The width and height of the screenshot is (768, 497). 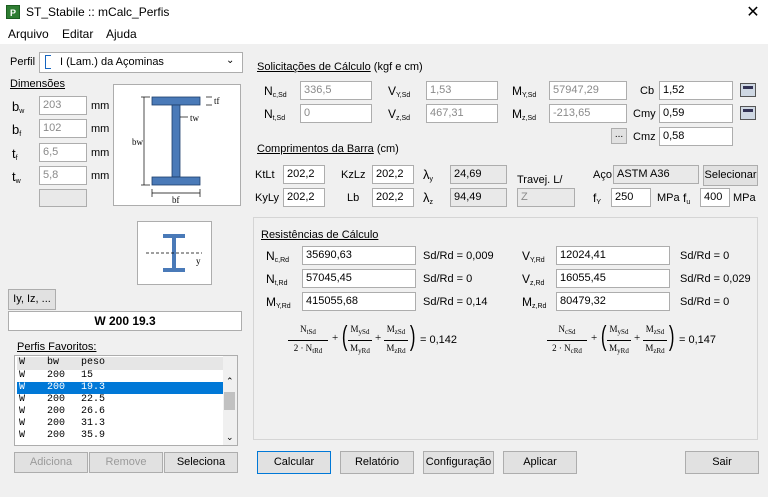 What do you see at coordinates (120, 412) in the screenshot?
I see `list-item: W 200 26.6` at bounding box center [120, 412].